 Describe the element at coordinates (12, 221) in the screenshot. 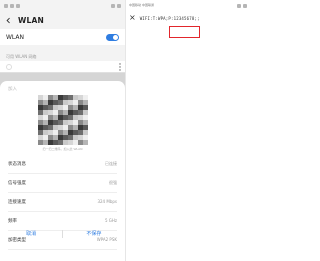

I see `info-label: 频率` at that location.